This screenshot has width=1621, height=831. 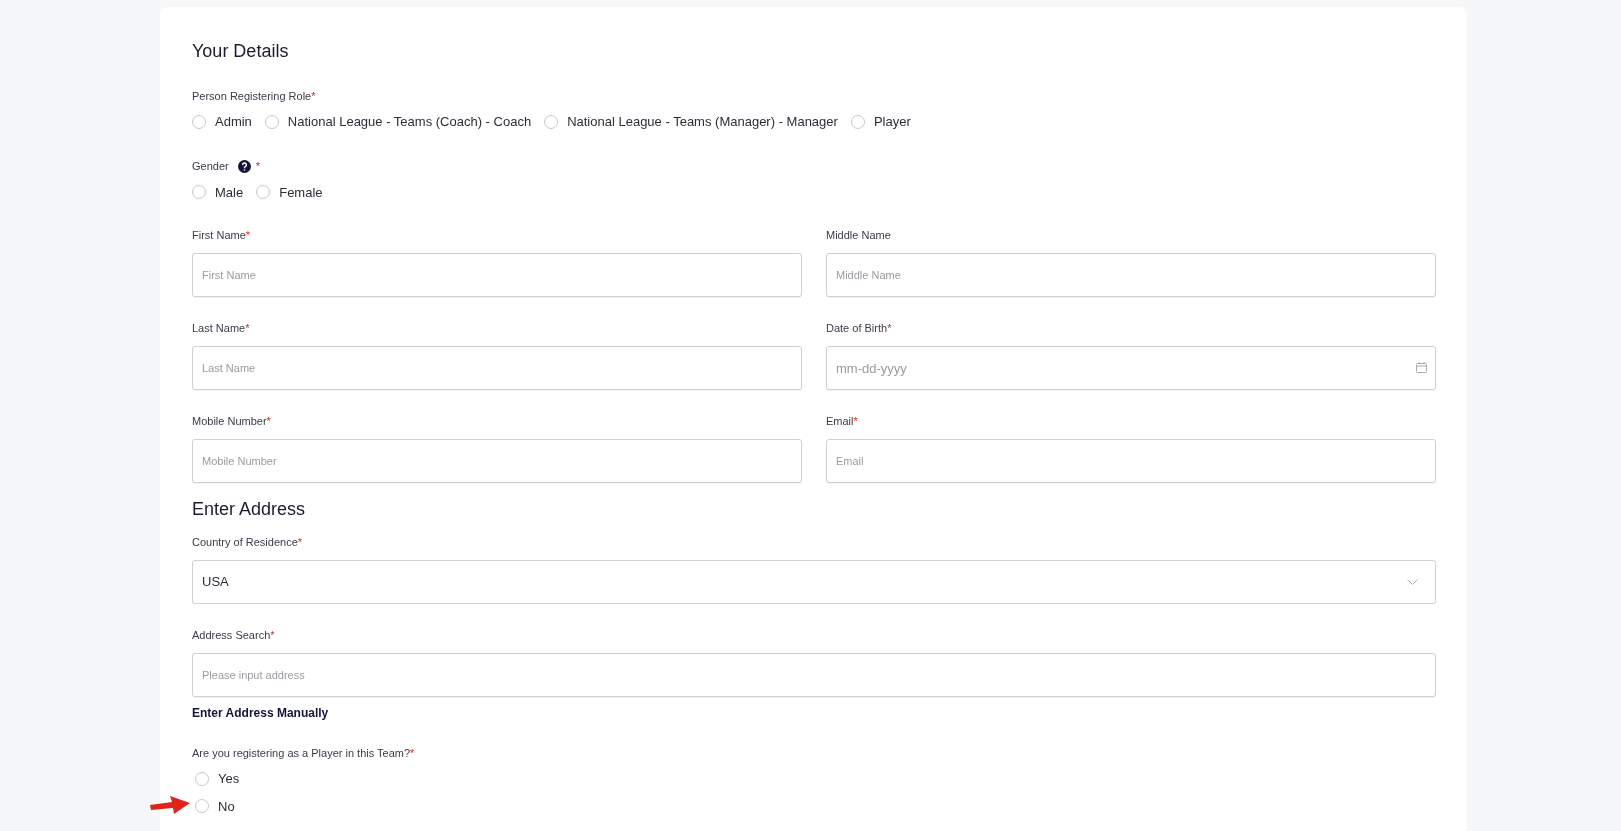 I want to click on field-label: Gender, so click(x=210, y=167).